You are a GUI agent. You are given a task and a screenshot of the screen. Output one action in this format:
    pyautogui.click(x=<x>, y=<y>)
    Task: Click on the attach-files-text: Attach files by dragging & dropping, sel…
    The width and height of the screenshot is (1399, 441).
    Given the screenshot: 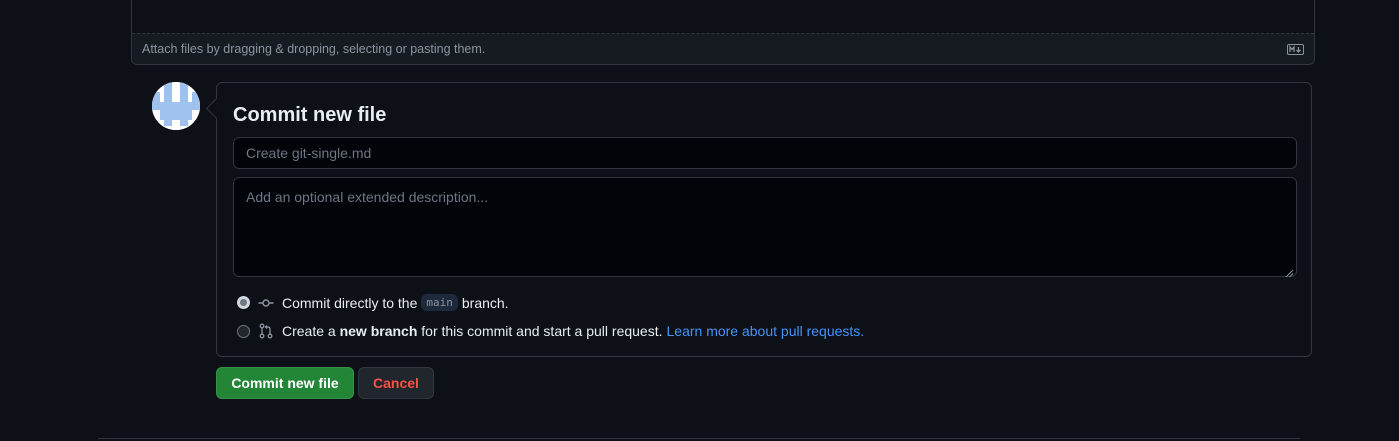 What is the action you would take?
    pyautogui.click(x=314, y=49)
    